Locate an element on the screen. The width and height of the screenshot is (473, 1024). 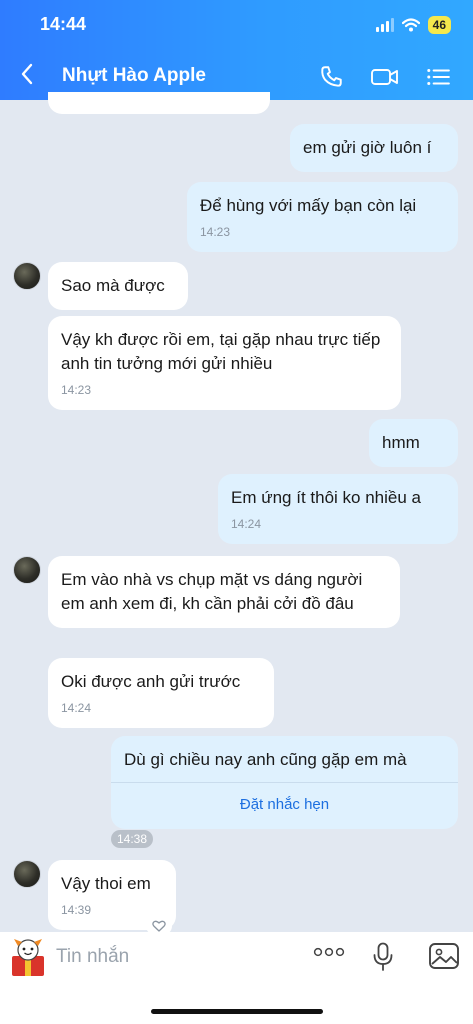
set-reminder-button: Đặt nhắc hẹn is located at coordinates (284, 800).